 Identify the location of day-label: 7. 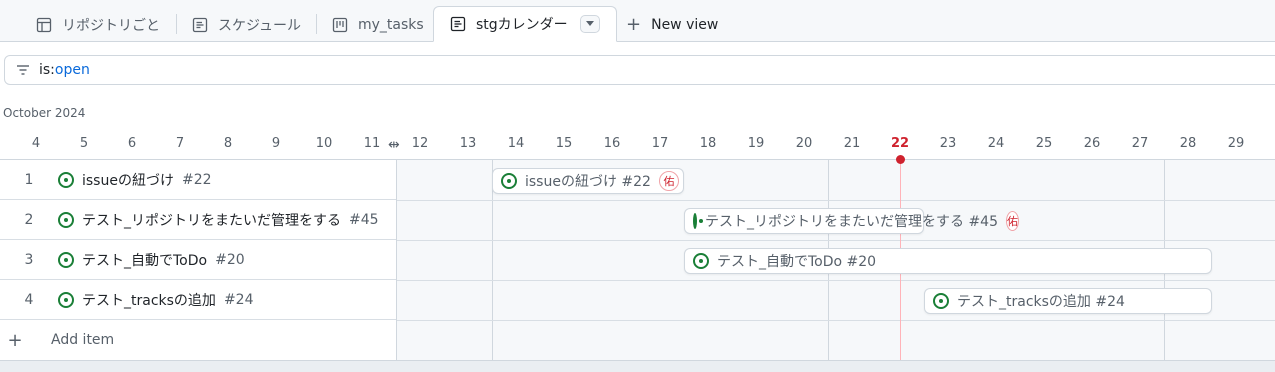
(180, 143).